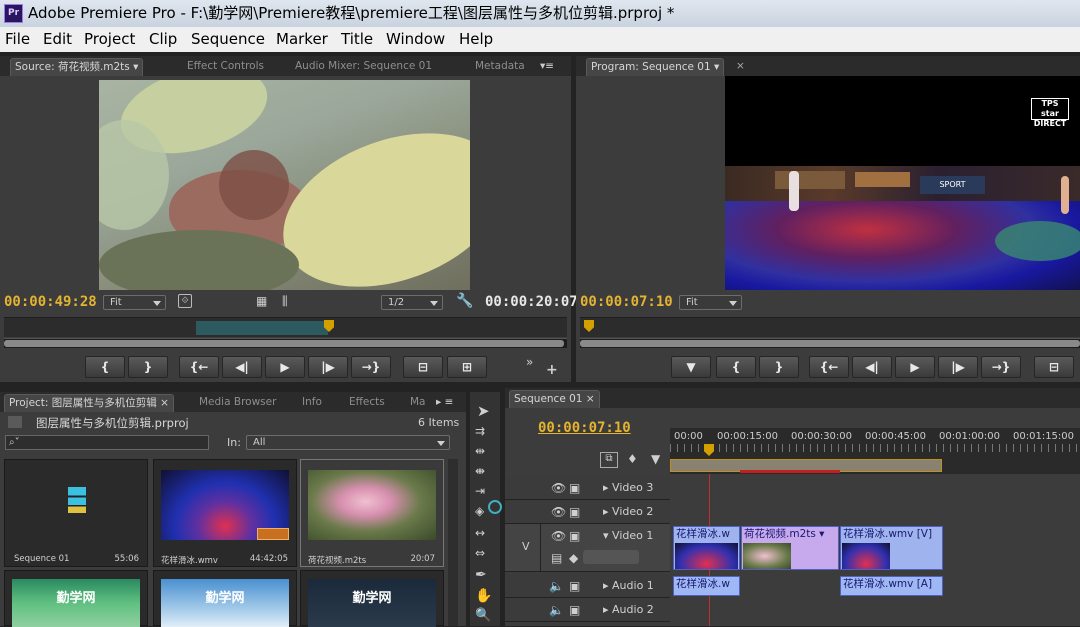 The width and height of the screenshot is (1080, 627). What do you see at coordinates (185, 301) in the screenshot?
I see `drag-video-icon: ⟐` at bounding box center [185, 301].